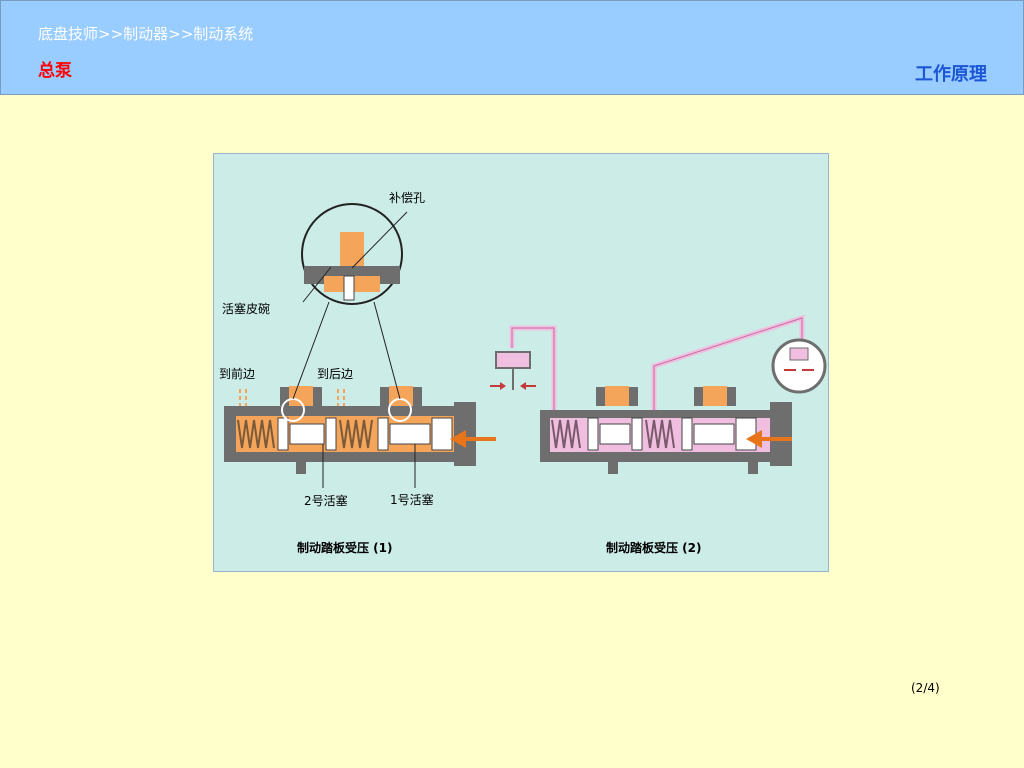  What do you see at coordinates (512, 47) in the screenshot?
I see `header-bar: 底盘技师>>制动器>>制动系统 总泵 工作原理` at bounding box center [512, 47].